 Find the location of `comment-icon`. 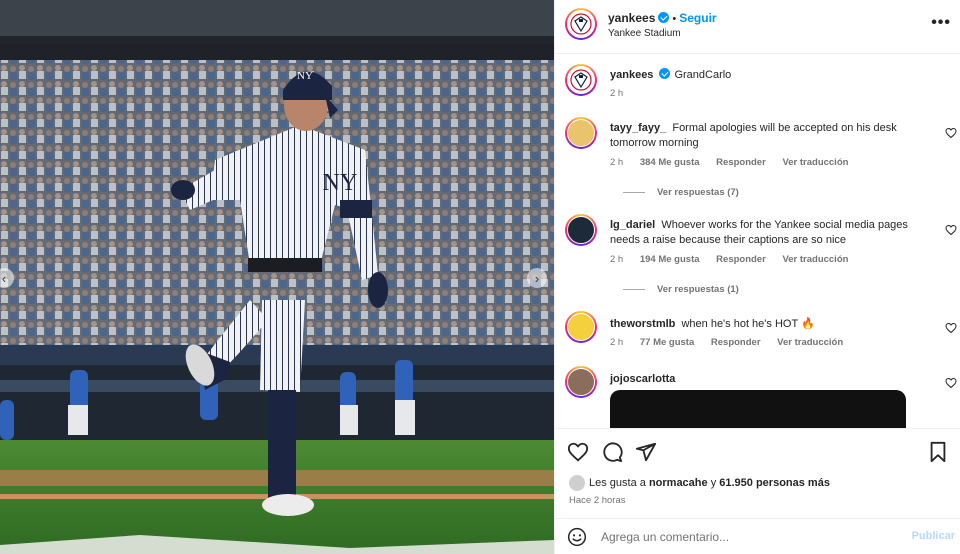

comment-icon is located at coordinates (612, 452).